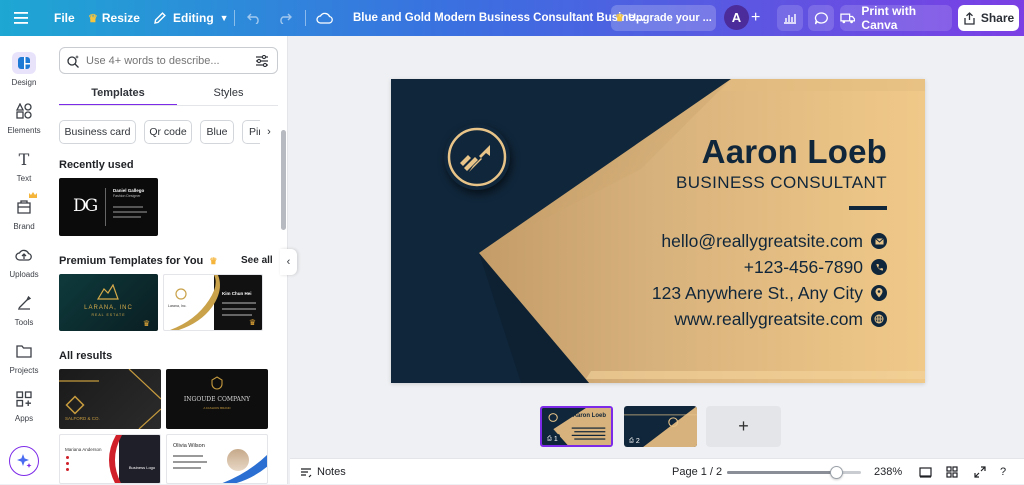 This screenshot has height=485, width=1024. I want to click on zoom-slider-knob, so click(836, 472).